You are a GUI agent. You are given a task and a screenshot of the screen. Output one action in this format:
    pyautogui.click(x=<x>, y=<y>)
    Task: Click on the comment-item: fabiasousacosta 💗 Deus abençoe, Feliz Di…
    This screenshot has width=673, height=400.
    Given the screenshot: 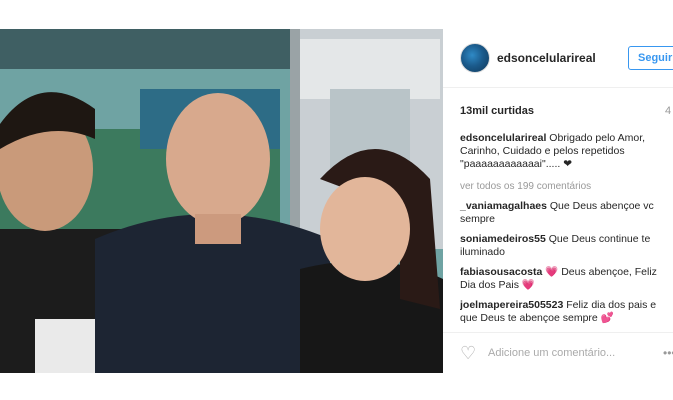 What is the action you would take?
    pyautogui.click(x=562, y=279)
    